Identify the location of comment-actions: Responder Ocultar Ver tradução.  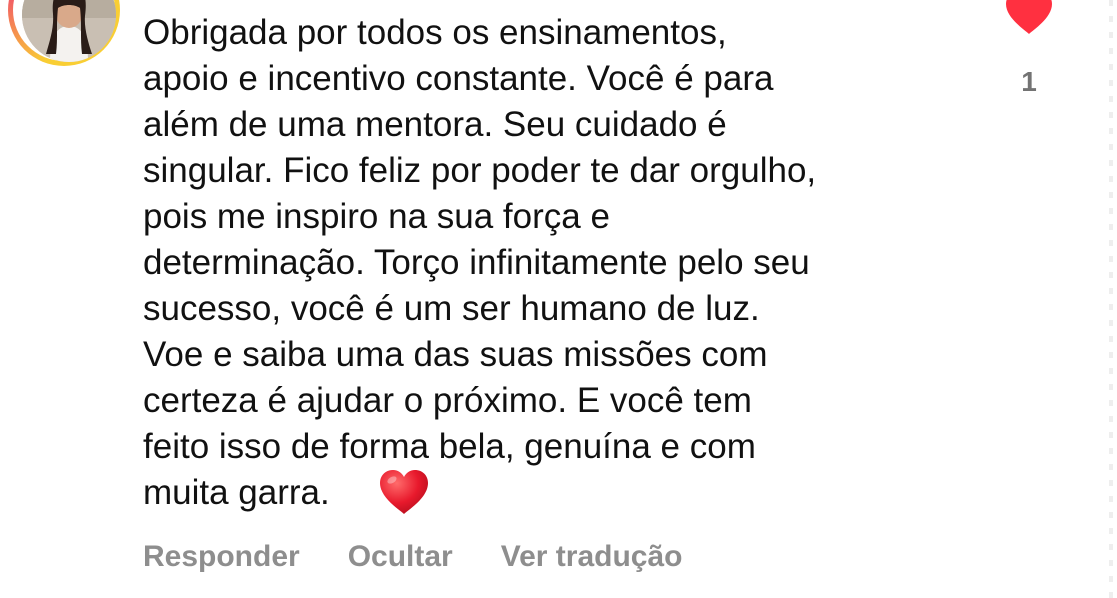
(412, 557).